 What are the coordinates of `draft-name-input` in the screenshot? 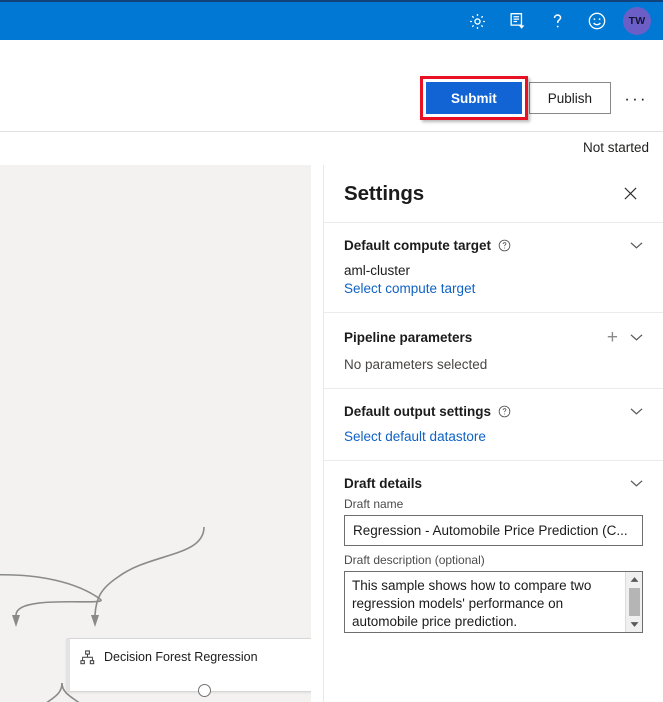 It's located at (493, 530).